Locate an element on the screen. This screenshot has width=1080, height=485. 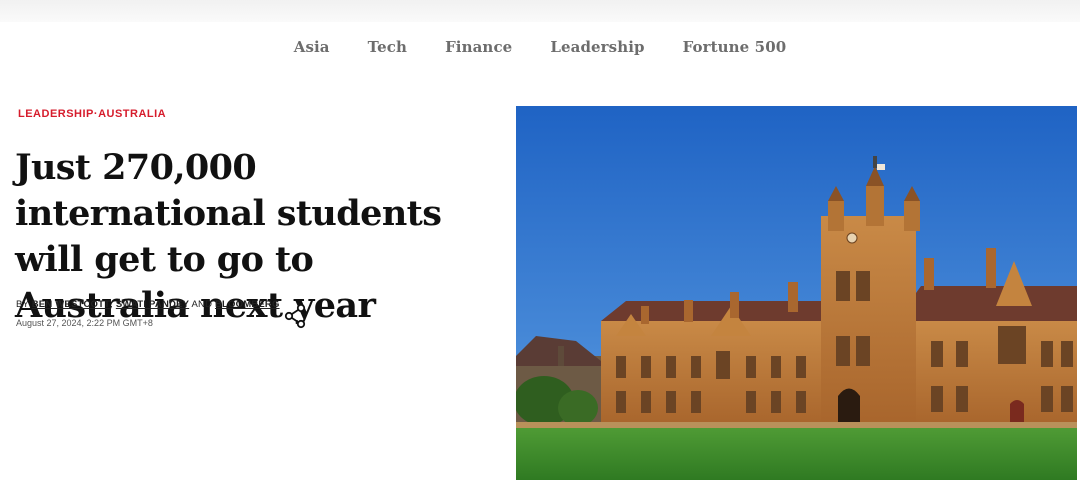
nav-item-leadership: Leadership is located at coordinates (597, 47).